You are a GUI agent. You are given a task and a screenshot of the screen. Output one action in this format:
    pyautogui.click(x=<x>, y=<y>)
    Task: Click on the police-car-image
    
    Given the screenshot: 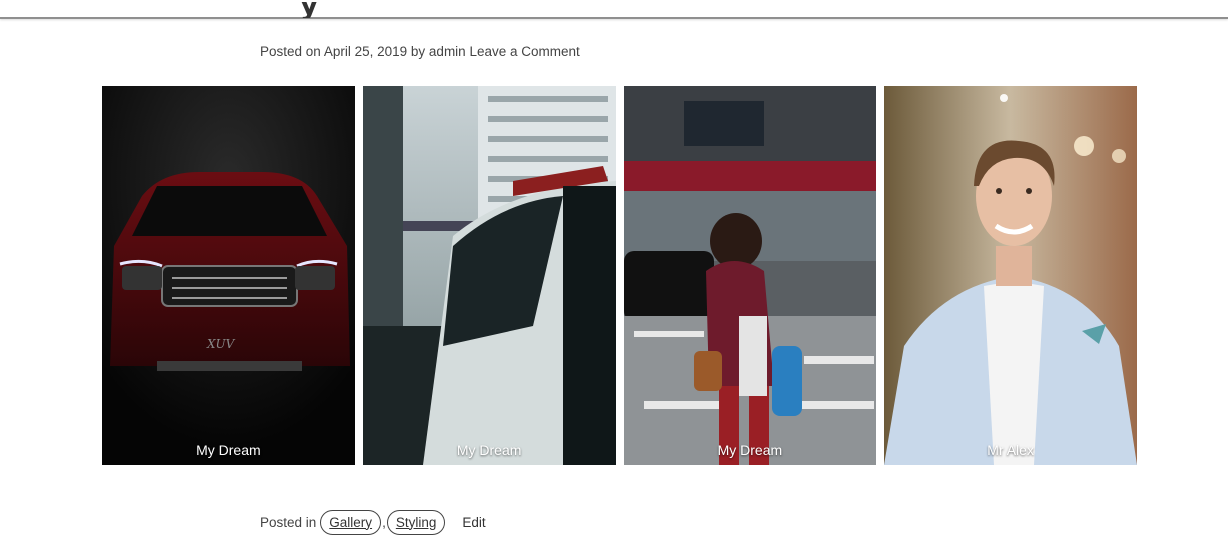 What is the action you would take?
    pyautogui.click(x=489, y=275)
    